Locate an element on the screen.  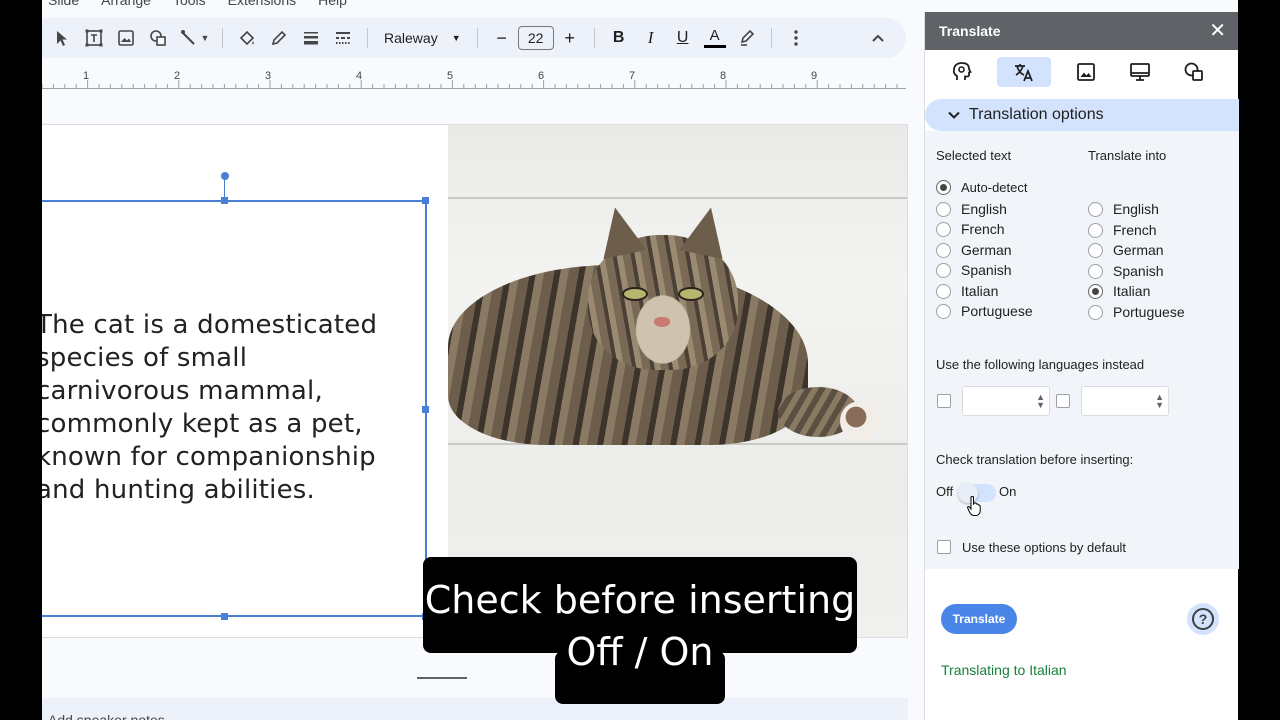
text-color-swatch is located at coordinates (714, 46).